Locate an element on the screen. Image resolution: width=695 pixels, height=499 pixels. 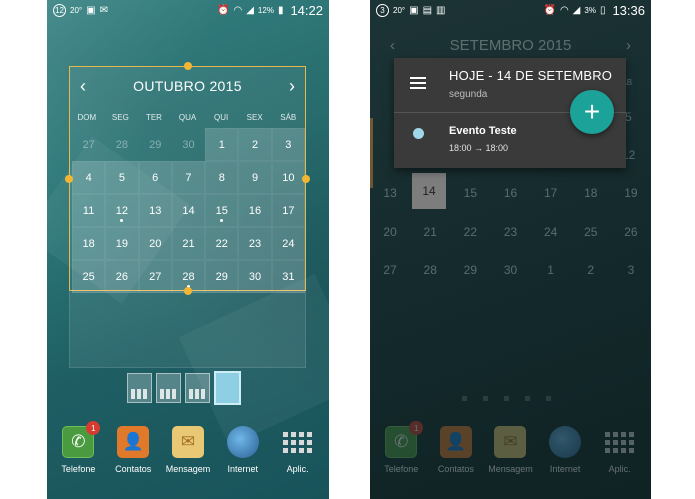
day-number: 22 is located at coordinates (221, 243).